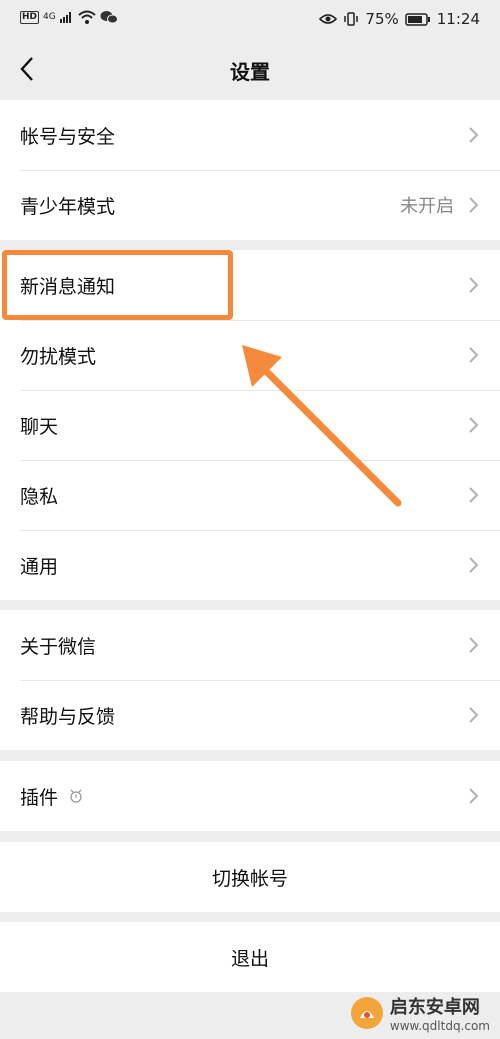 This screenshot has width=500, height=1039. I want to click on settings-item-label: 帐号与安全, so click(68, 136).